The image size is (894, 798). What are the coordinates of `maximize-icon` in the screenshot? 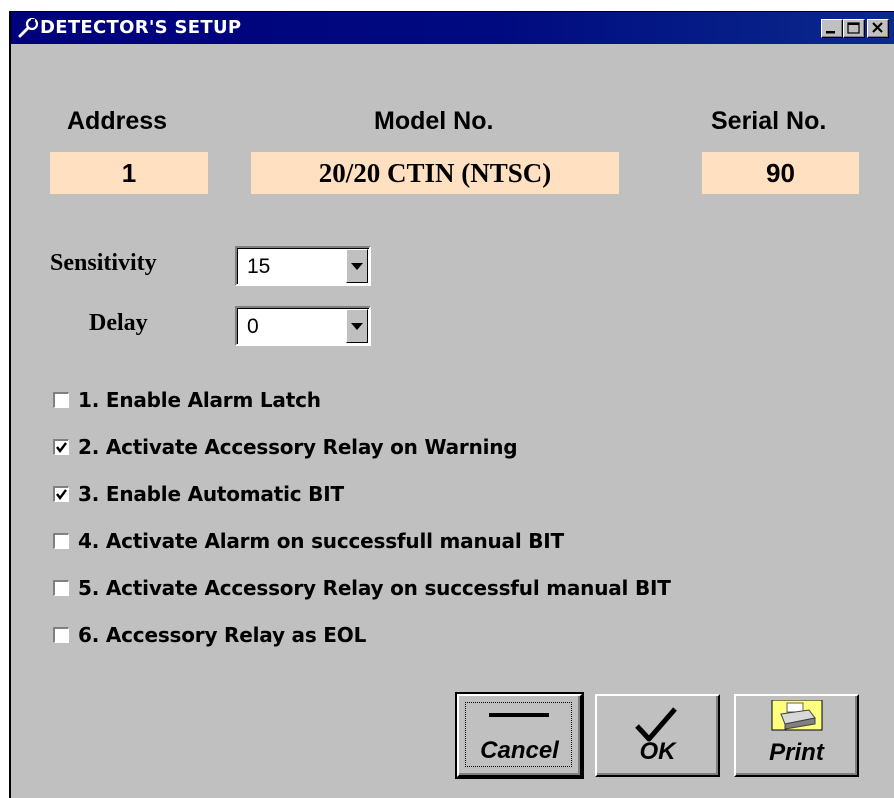 It's located at (853, 28).